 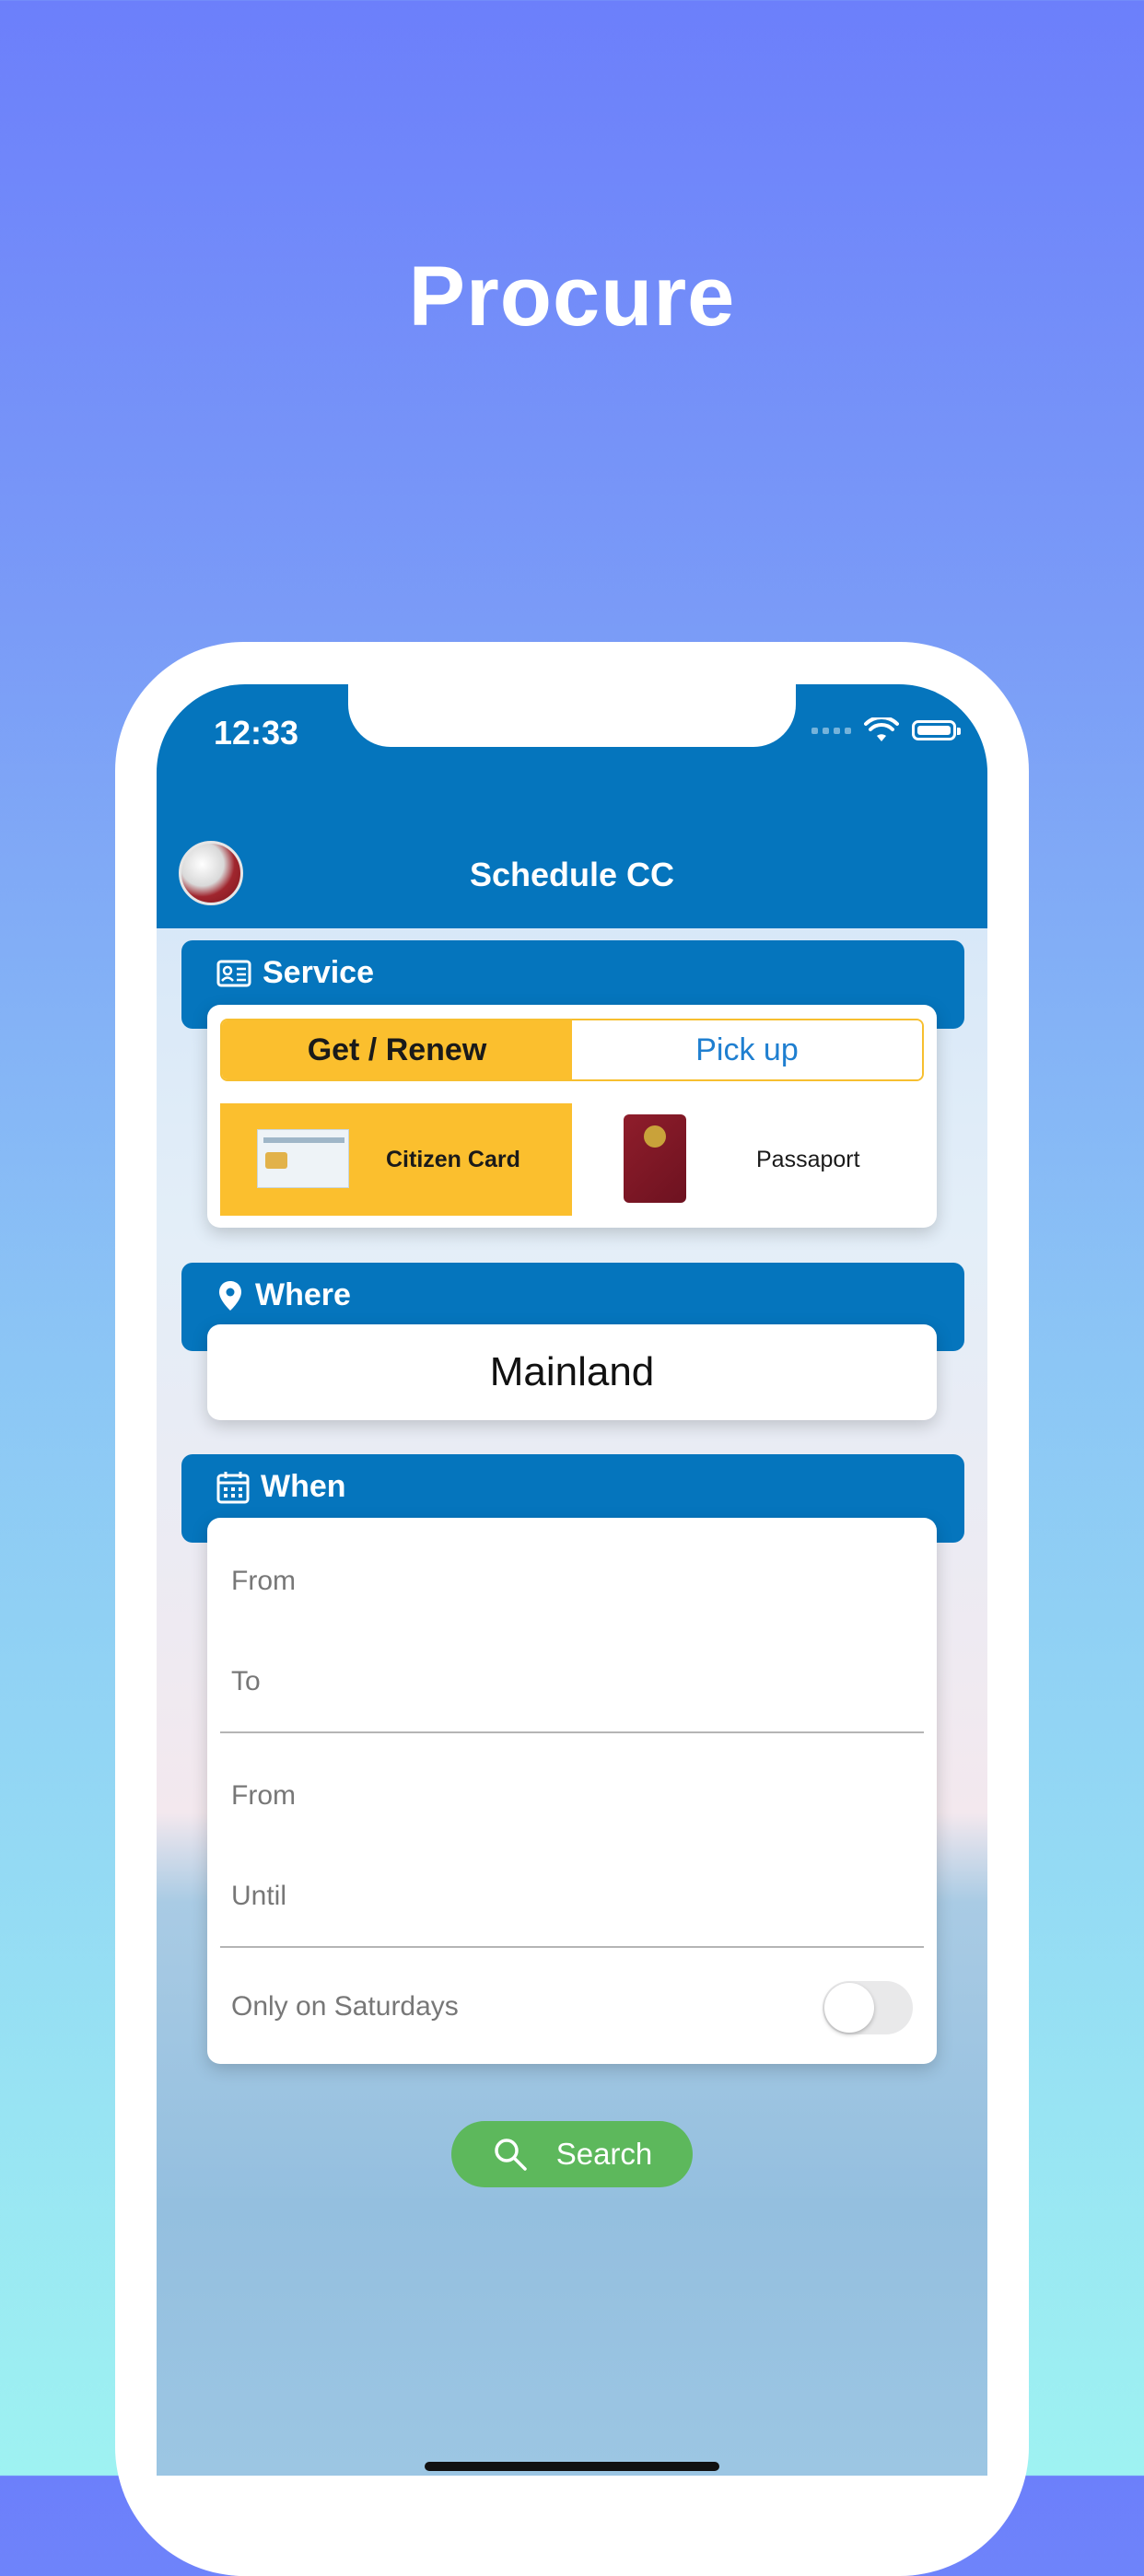 I want to click on location-pin-icon, so click(x=230, y=1295).